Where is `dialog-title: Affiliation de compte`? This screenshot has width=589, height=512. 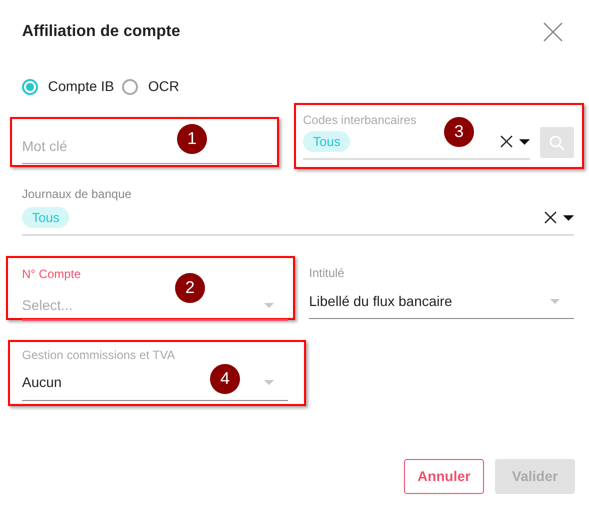
dialog-title: Affiliation de compte is located at coordinates (101, 32).